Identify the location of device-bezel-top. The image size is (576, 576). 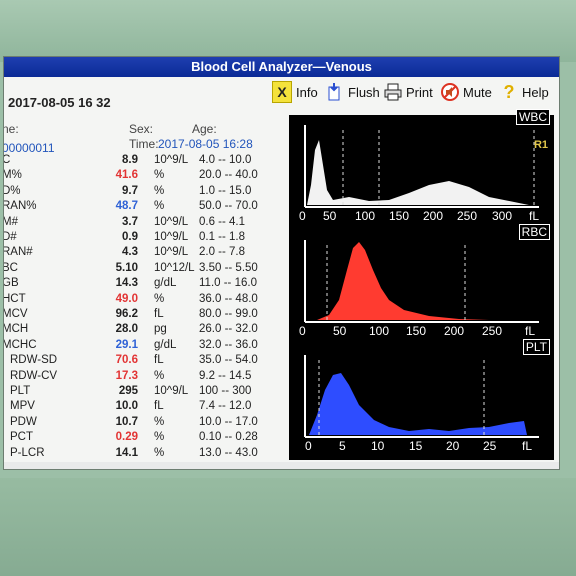
(288, 31).